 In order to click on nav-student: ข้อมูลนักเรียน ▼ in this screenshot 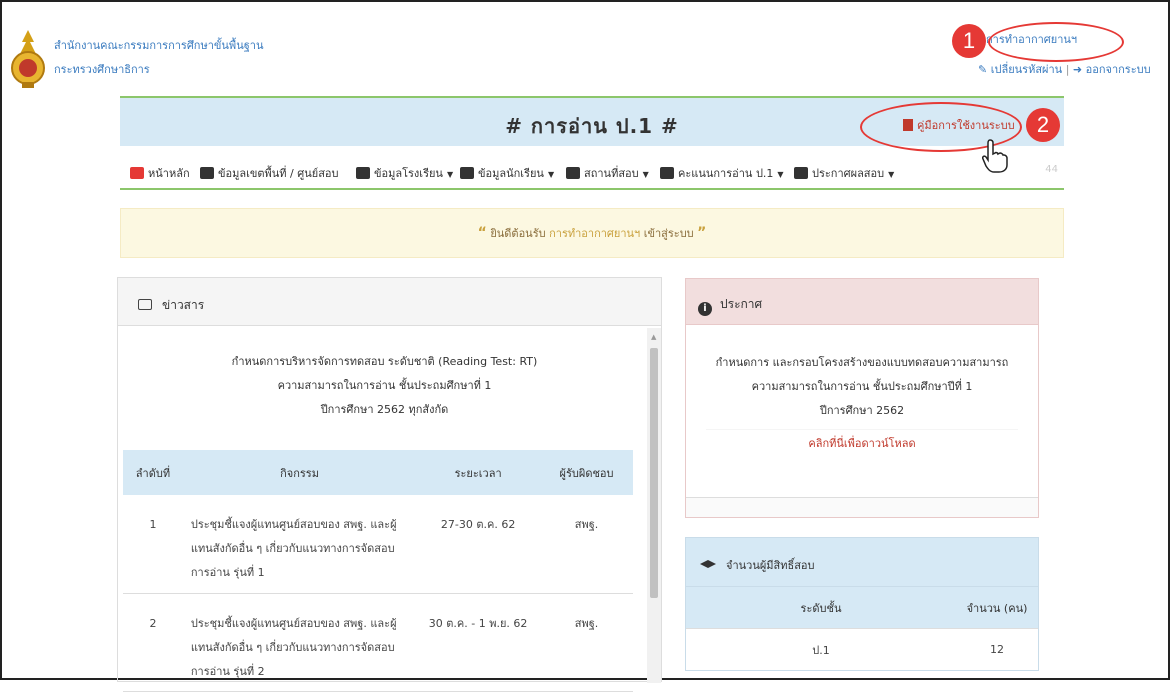, I will do `click(507, 173)`.